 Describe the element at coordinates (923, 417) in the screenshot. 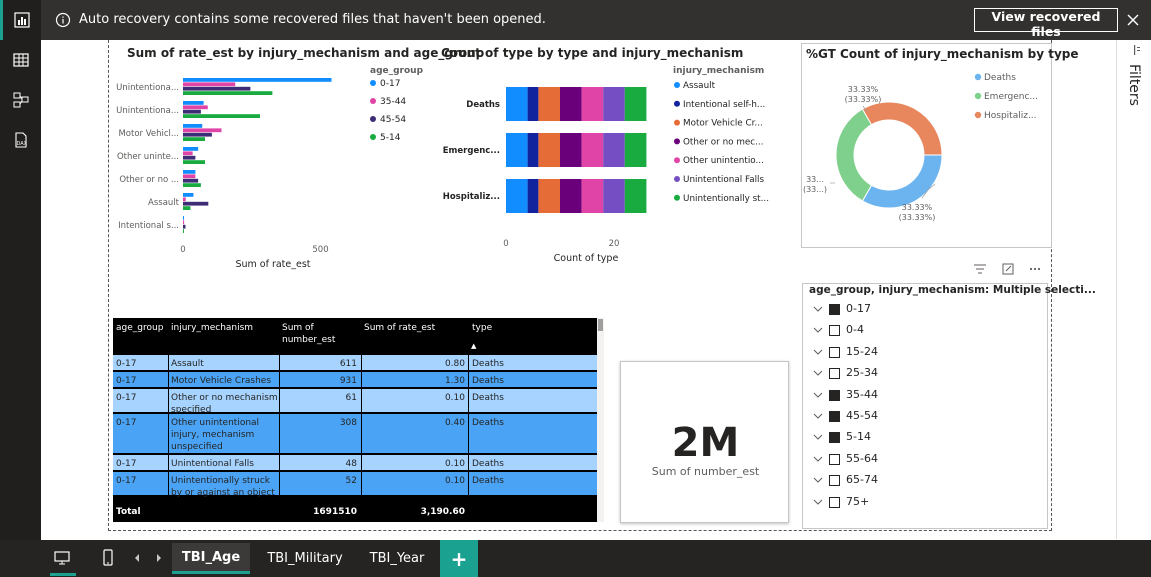

I see `slicer-item: 45-54` at that location.